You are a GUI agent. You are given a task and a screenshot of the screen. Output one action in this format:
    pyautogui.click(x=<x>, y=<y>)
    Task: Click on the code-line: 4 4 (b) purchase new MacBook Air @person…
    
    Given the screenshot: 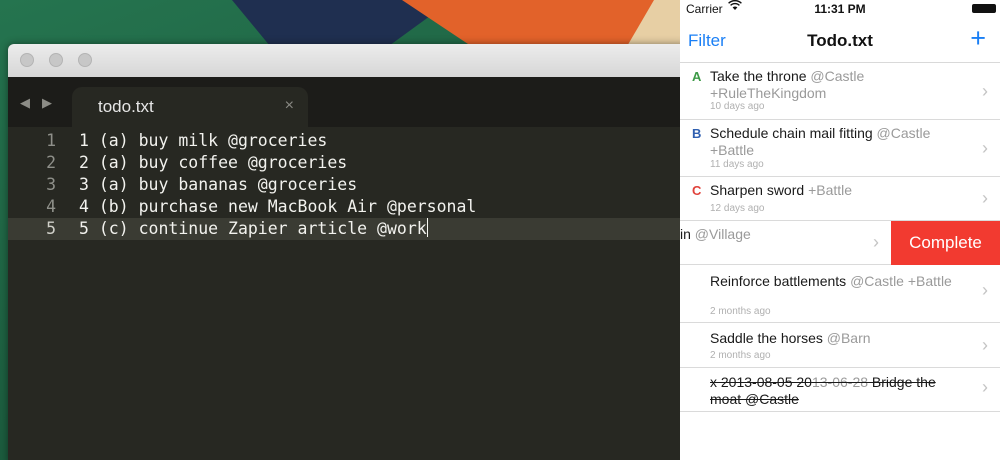 What is the action you would take?
    pyautogui.click(x=348, y=207)
    